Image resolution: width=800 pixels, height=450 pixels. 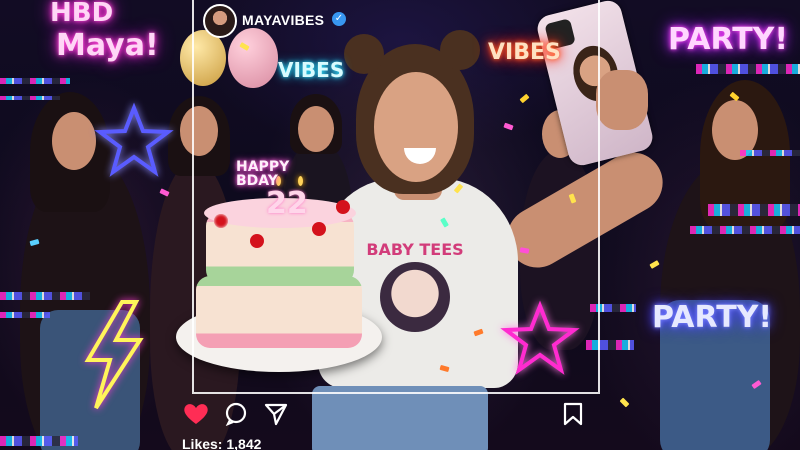 What do you see at coordinates (221, 443) in the screenshot?
I see `likes-count: Likes: 1,842` at bounding box center [221, 443].